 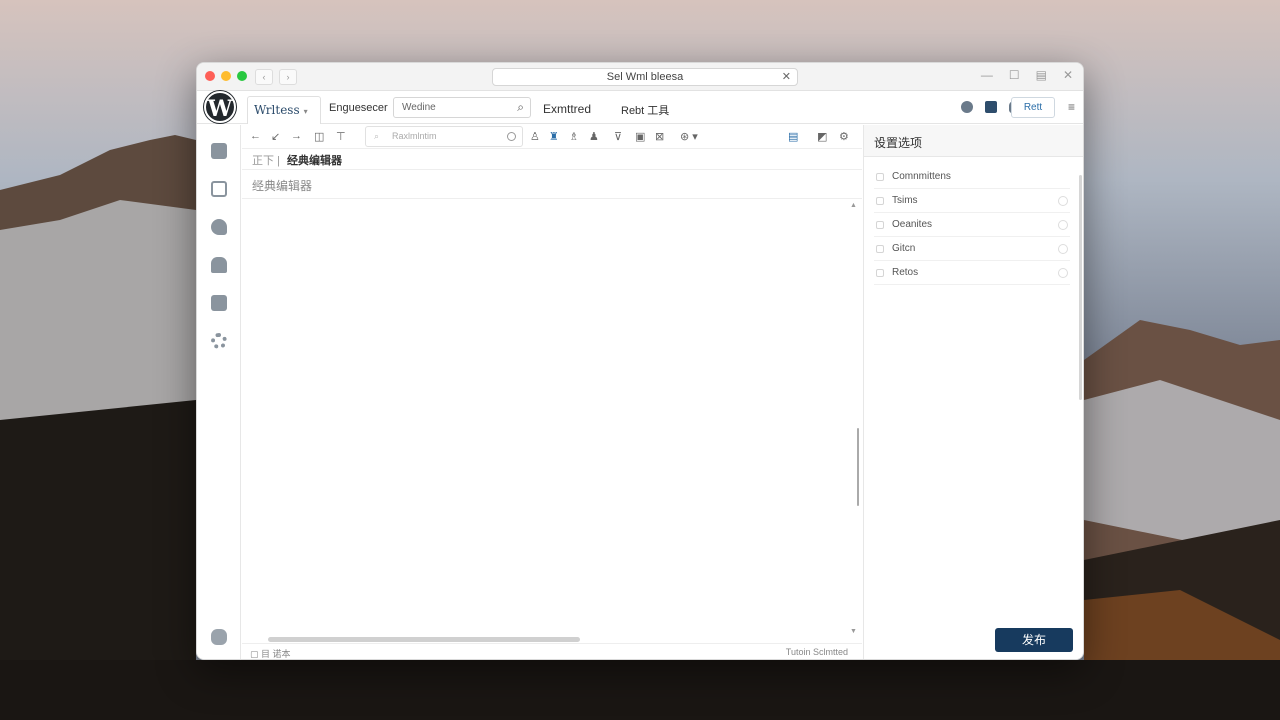 I want to click on list-item: Tsims, so click(x=972, y=201).